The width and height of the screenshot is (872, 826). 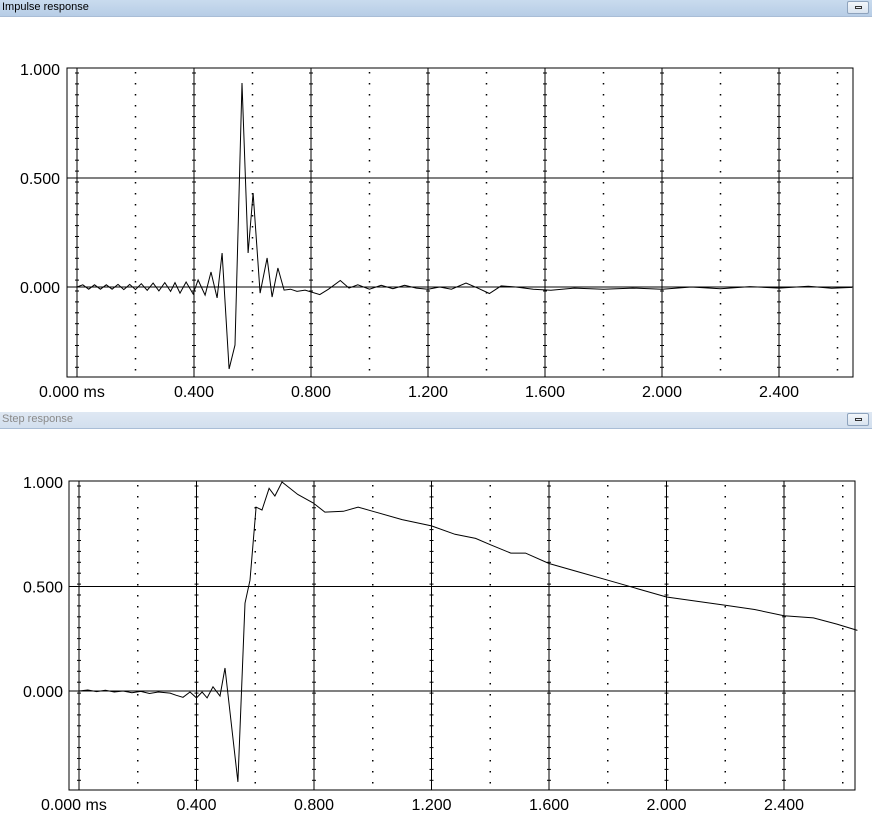 What do you see at coordinates (74, 805) in the screenshot?
I see `x-tick-label: 0.000 ms` at bounding box center [74, 805].